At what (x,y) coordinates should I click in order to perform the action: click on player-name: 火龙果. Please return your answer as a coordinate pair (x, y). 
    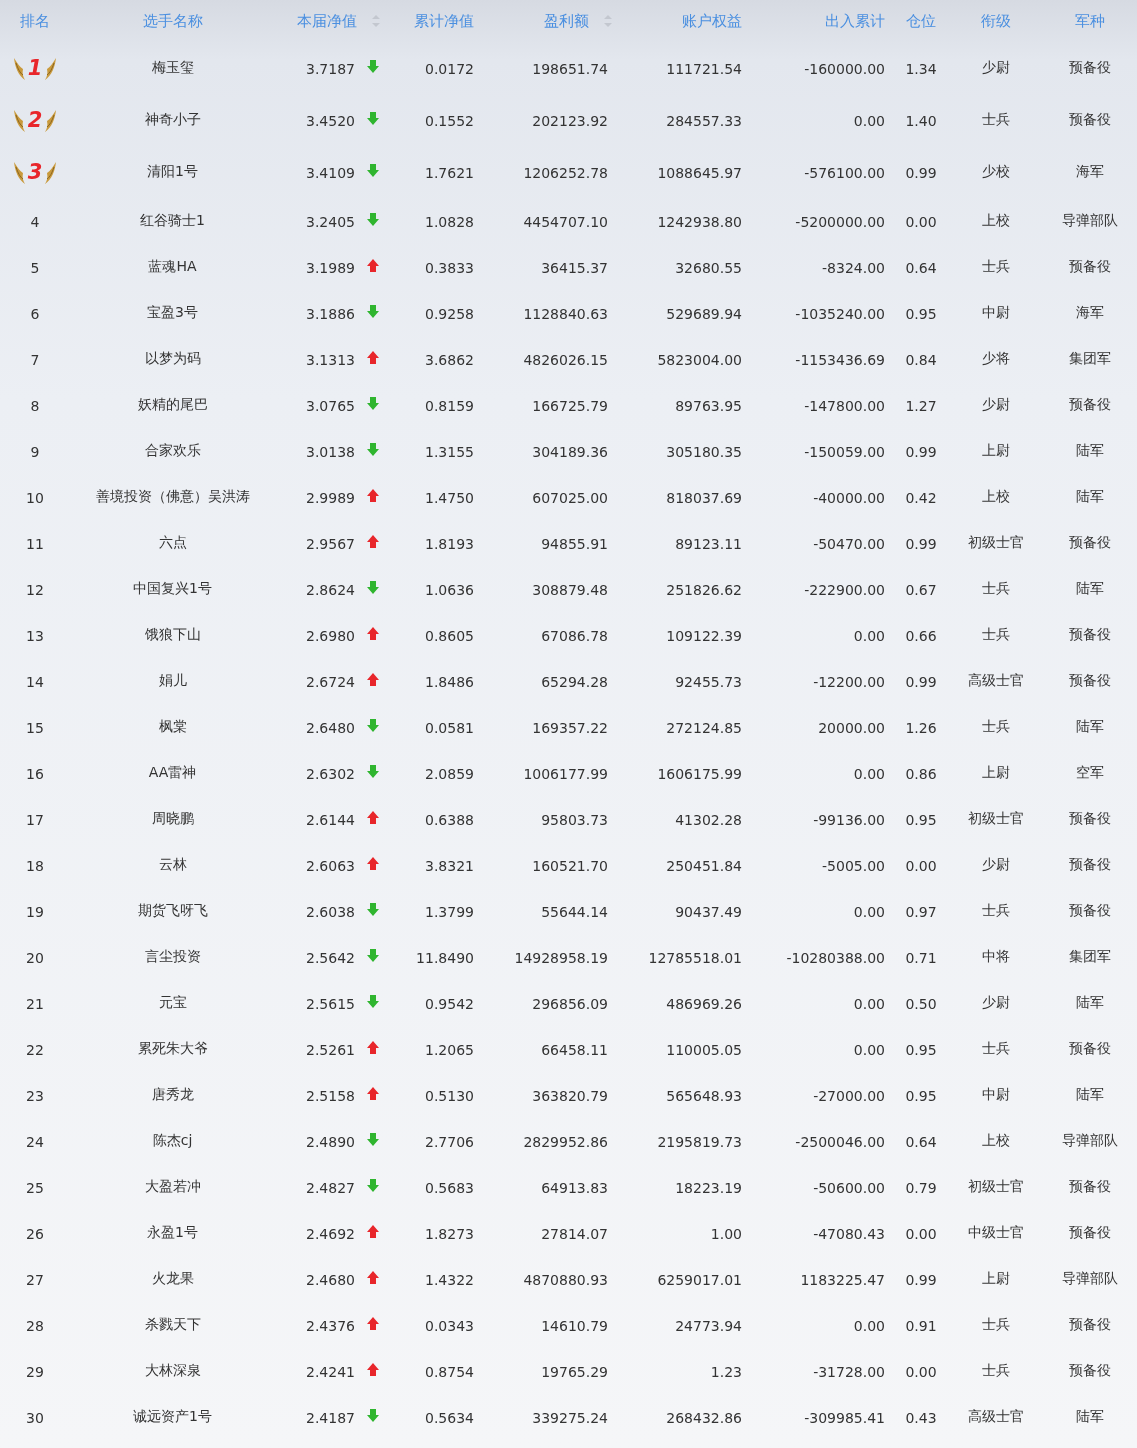
    Looking at the image, I should click on (172, 1279).